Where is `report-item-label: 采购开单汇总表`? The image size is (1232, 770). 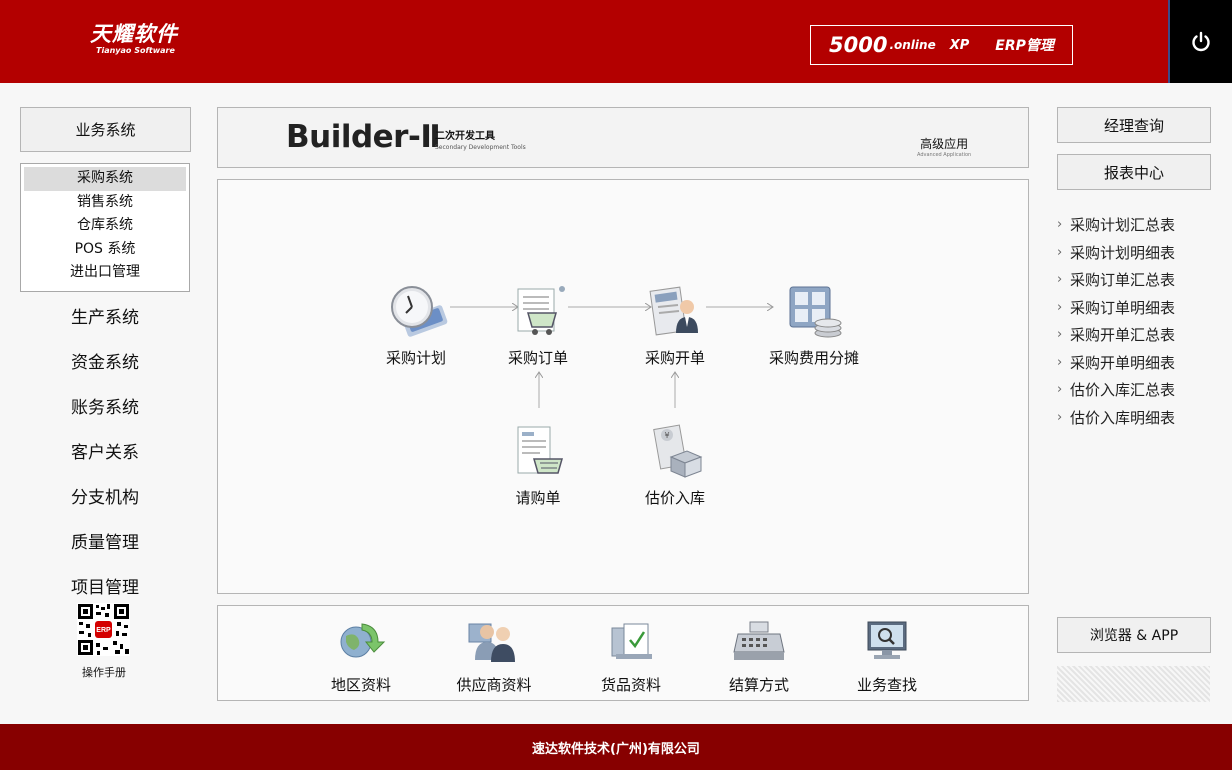 report-item-label: 采购开单汇总表 is located at coordinates (1123, 335).